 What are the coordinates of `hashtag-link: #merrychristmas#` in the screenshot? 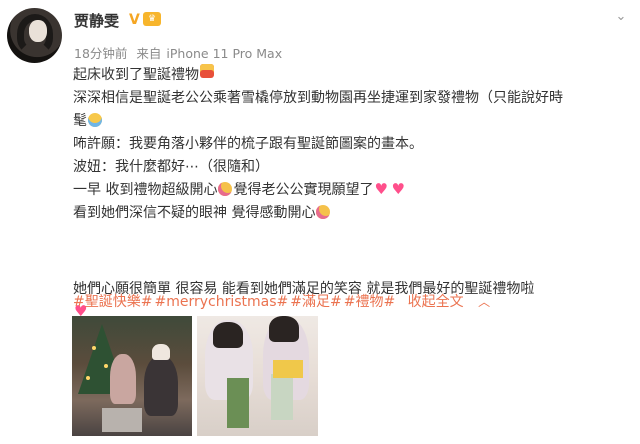 It's located at (221, 302).